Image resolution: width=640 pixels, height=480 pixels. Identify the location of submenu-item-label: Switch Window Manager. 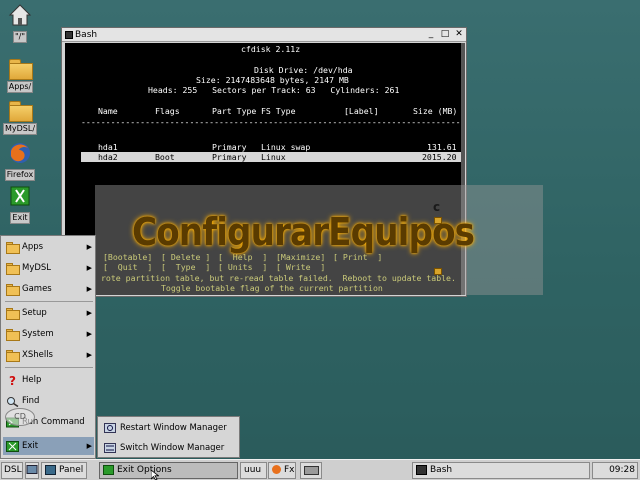
(172, 448).